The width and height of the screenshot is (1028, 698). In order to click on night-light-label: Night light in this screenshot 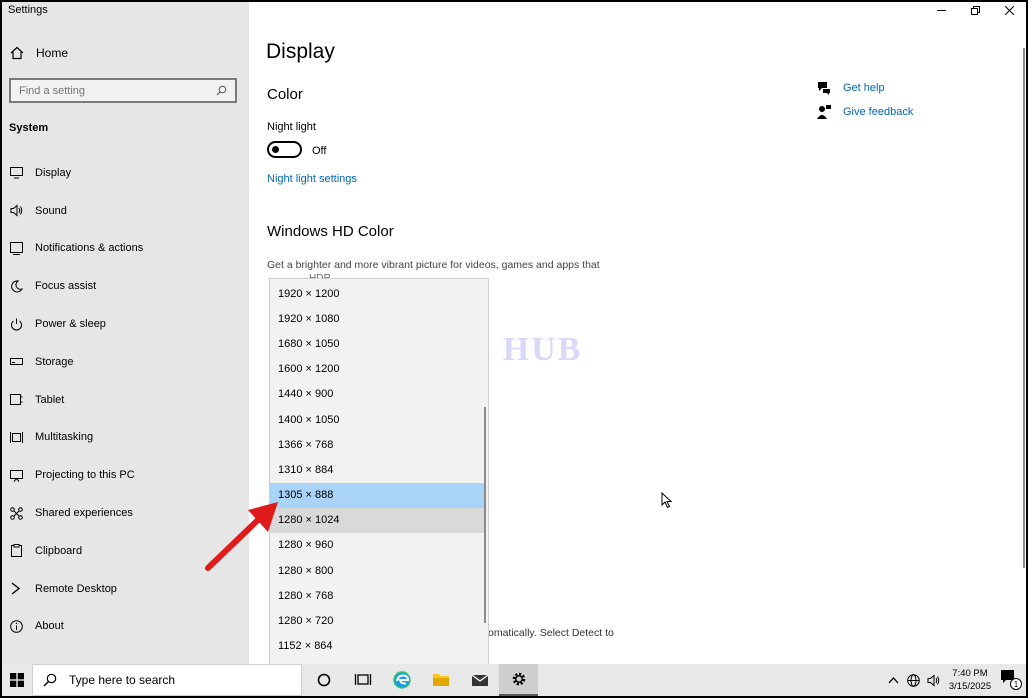, I will do `click(291, 127)`.